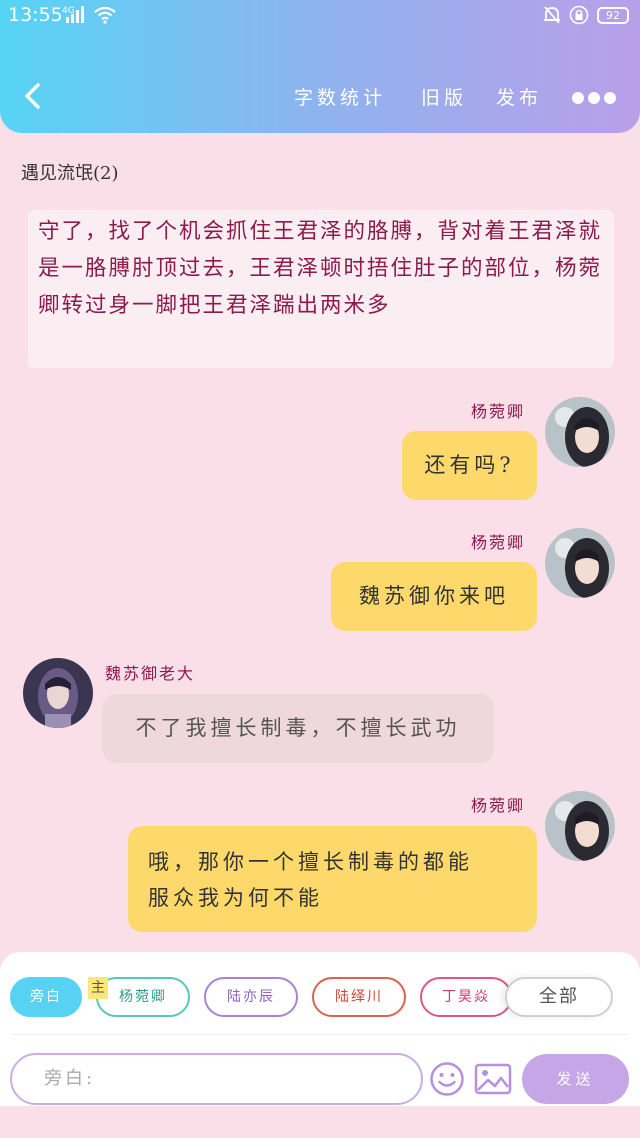  Describe the element at coordinates (150, 673) in the screenshot. I see `sender-name: 魏苏御老大` at that location.